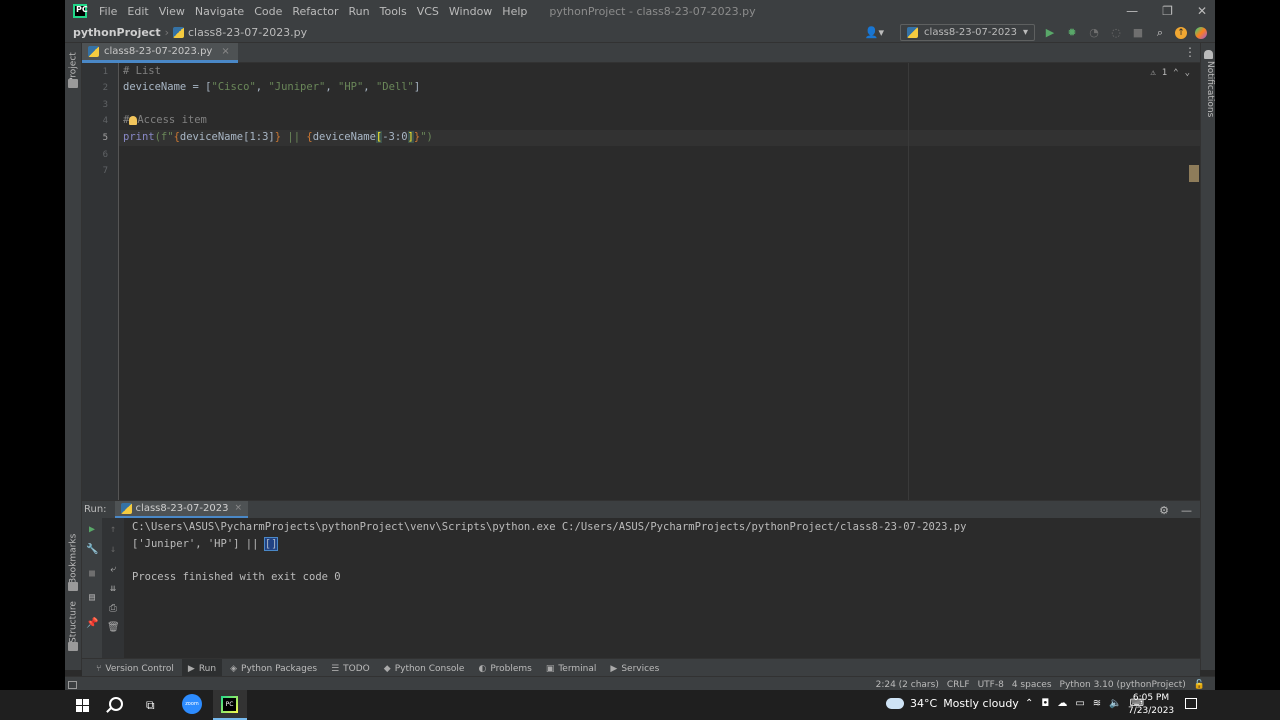 The image size is (1280, 720). What do you see at coordinates (181, 509) in the screenshot?
I see `run-tab: class8-23-07-2023 ×` at bounding box center [181, 509].